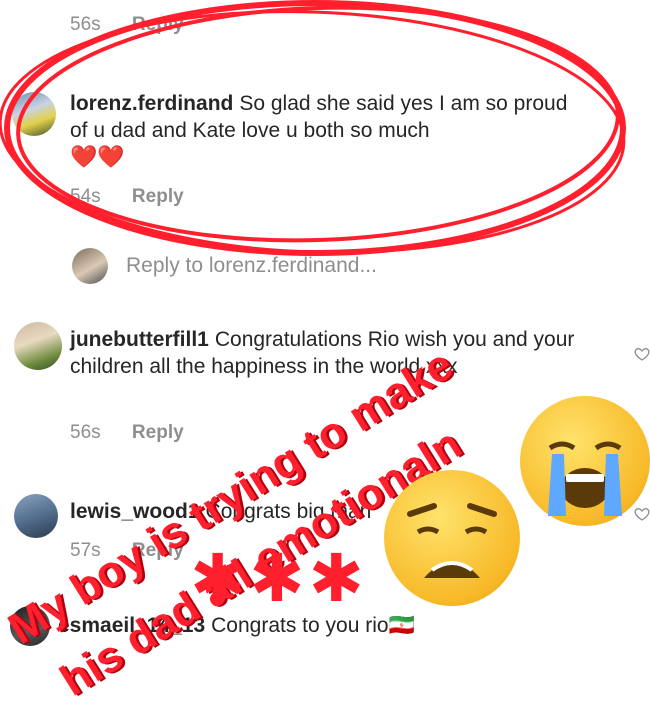  What do you see at coordinates (90, 266) in the screenshot?
I see `my-avatar` at bounding box center [90, 266].